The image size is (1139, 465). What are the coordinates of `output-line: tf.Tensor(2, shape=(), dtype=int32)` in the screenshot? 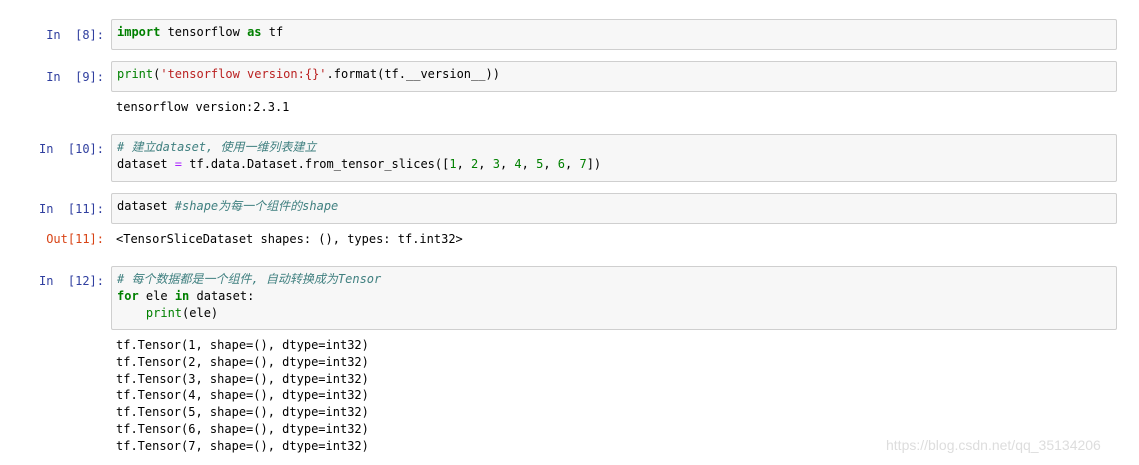 It's located at (242, 361).